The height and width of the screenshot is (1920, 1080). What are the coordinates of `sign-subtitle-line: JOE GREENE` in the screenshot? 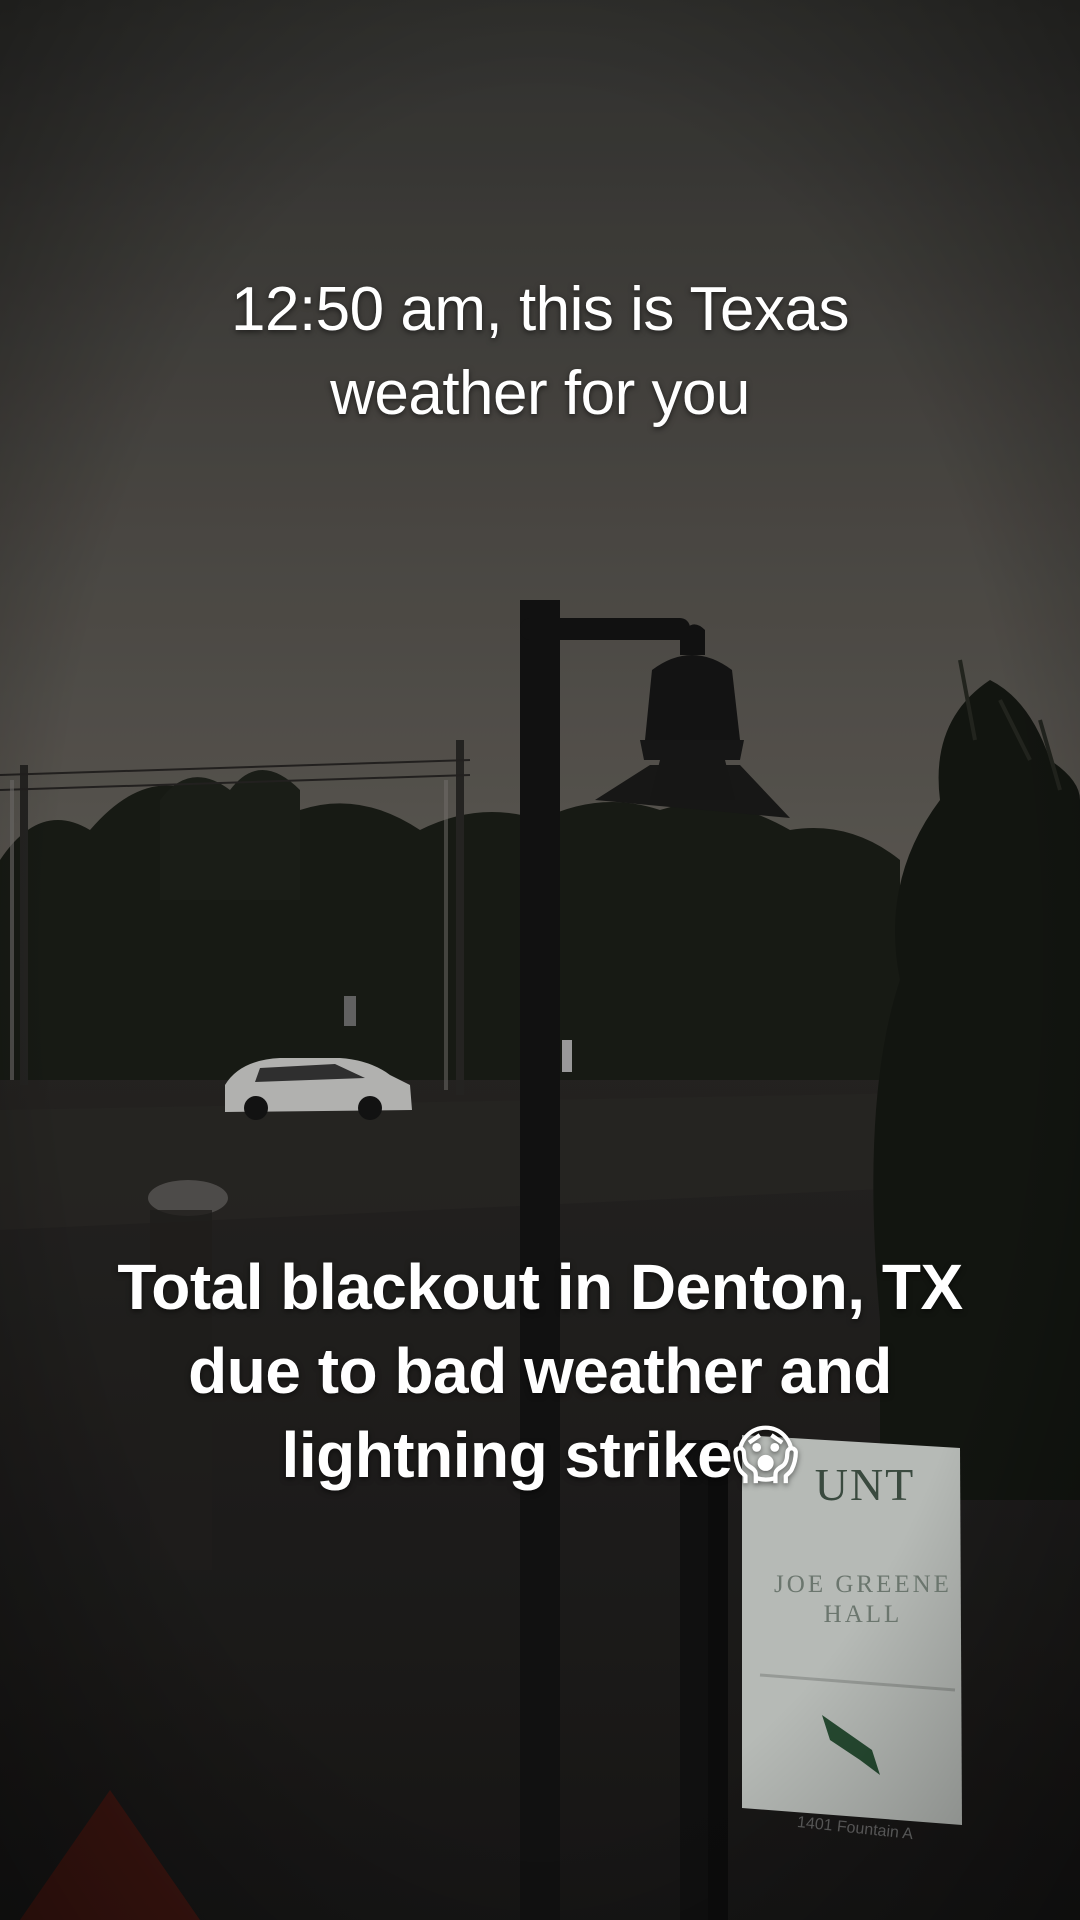 It's located at (863, 1584).